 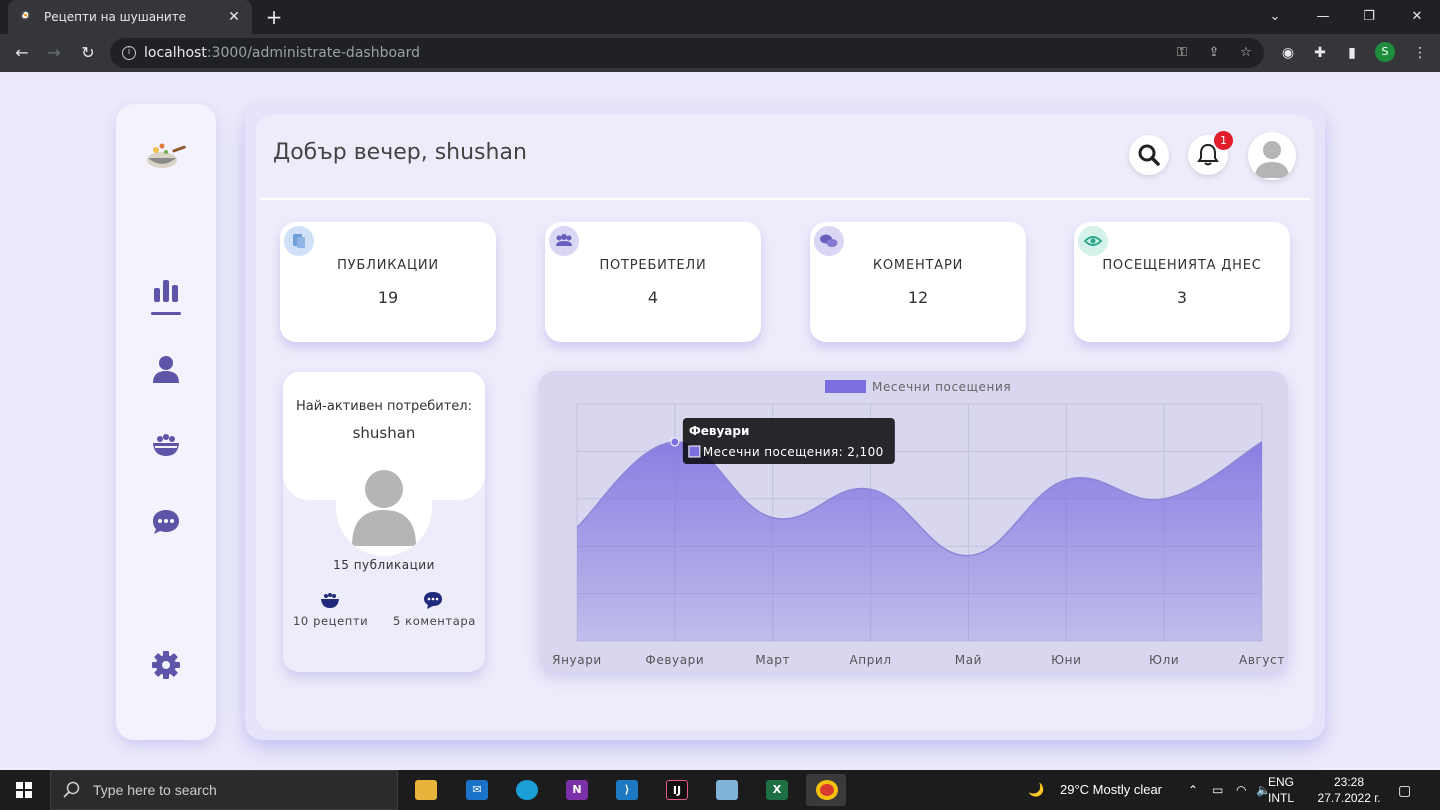 I want to click on edge-app, so click(x=526, y=790).